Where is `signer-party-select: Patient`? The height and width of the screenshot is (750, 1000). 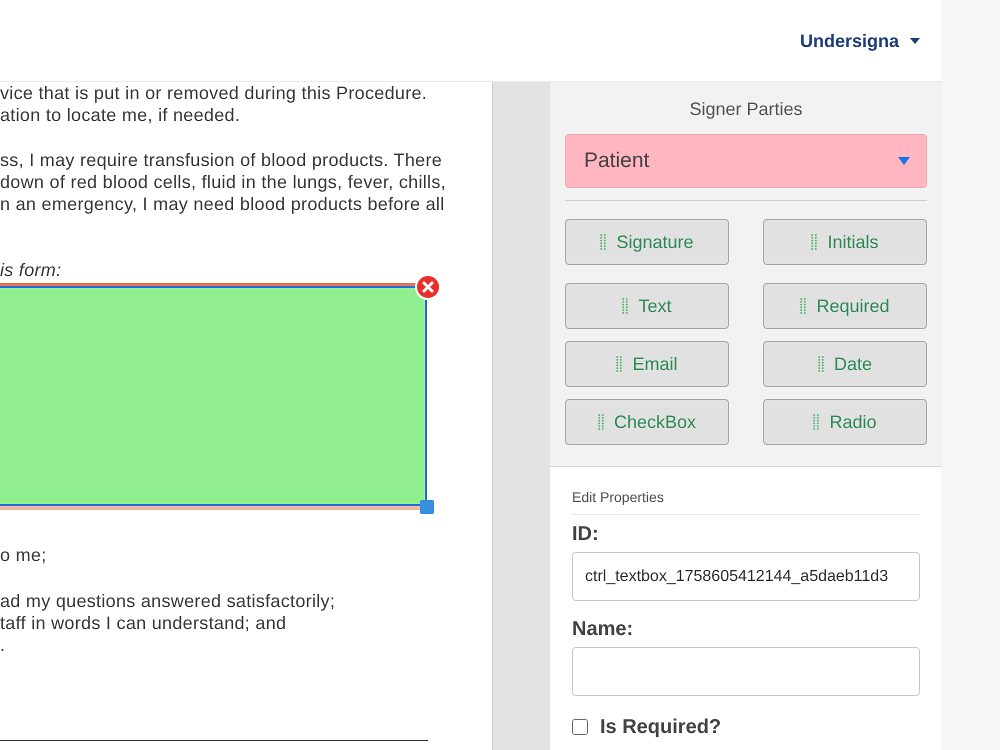
signer-party-select: Patient is located at coordinates (746, 161).